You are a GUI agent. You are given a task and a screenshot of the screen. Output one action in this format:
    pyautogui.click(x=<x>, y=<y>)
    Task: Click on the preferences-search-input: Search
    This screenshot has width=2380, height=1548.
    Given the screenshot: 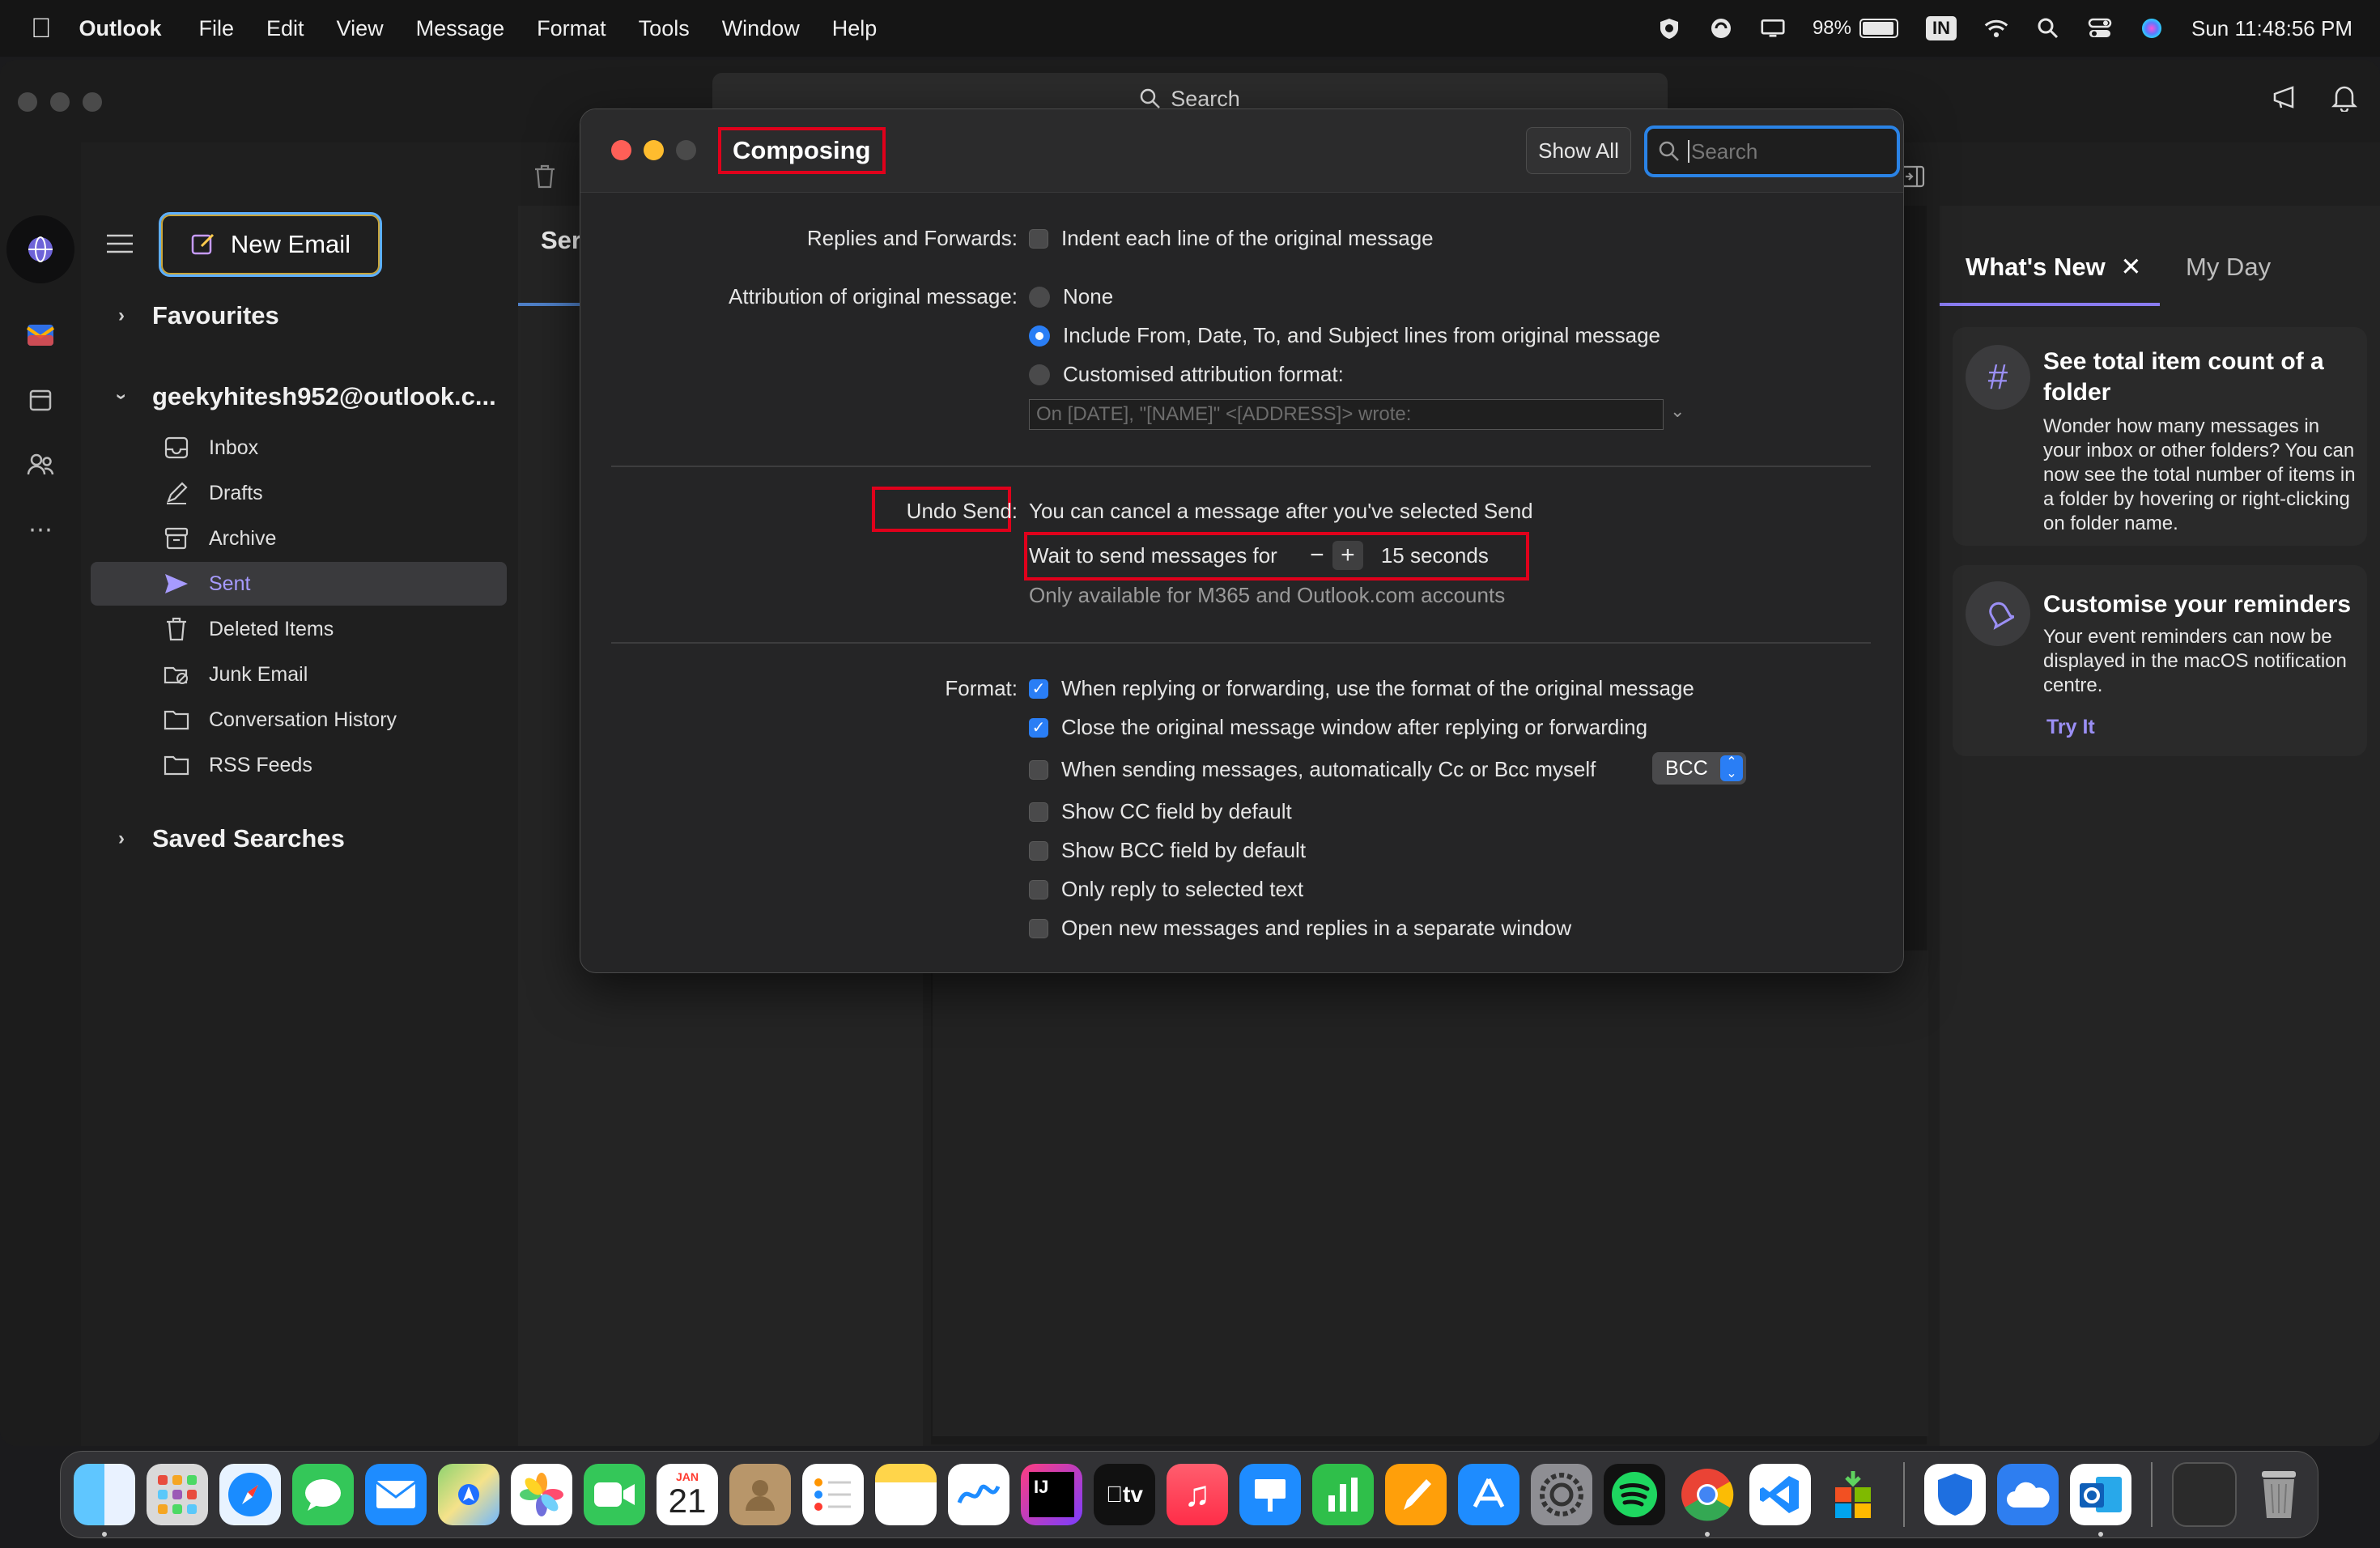 What is the action you would take?
    pyautogui.click(x=1772, y=151)
    